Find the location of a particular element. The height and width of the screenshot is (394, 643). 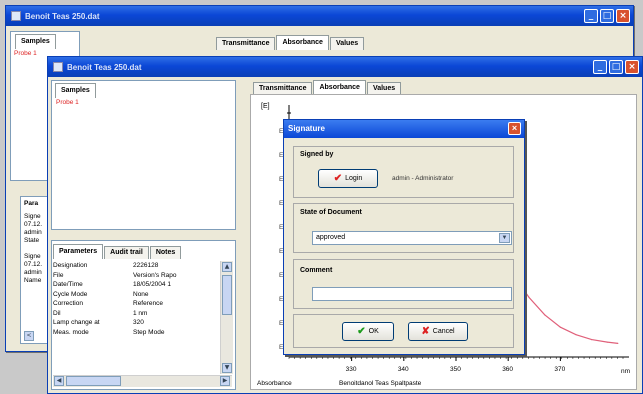

back-window-title: Benoit Teas 250.dat is located at coordinates (62, 16).